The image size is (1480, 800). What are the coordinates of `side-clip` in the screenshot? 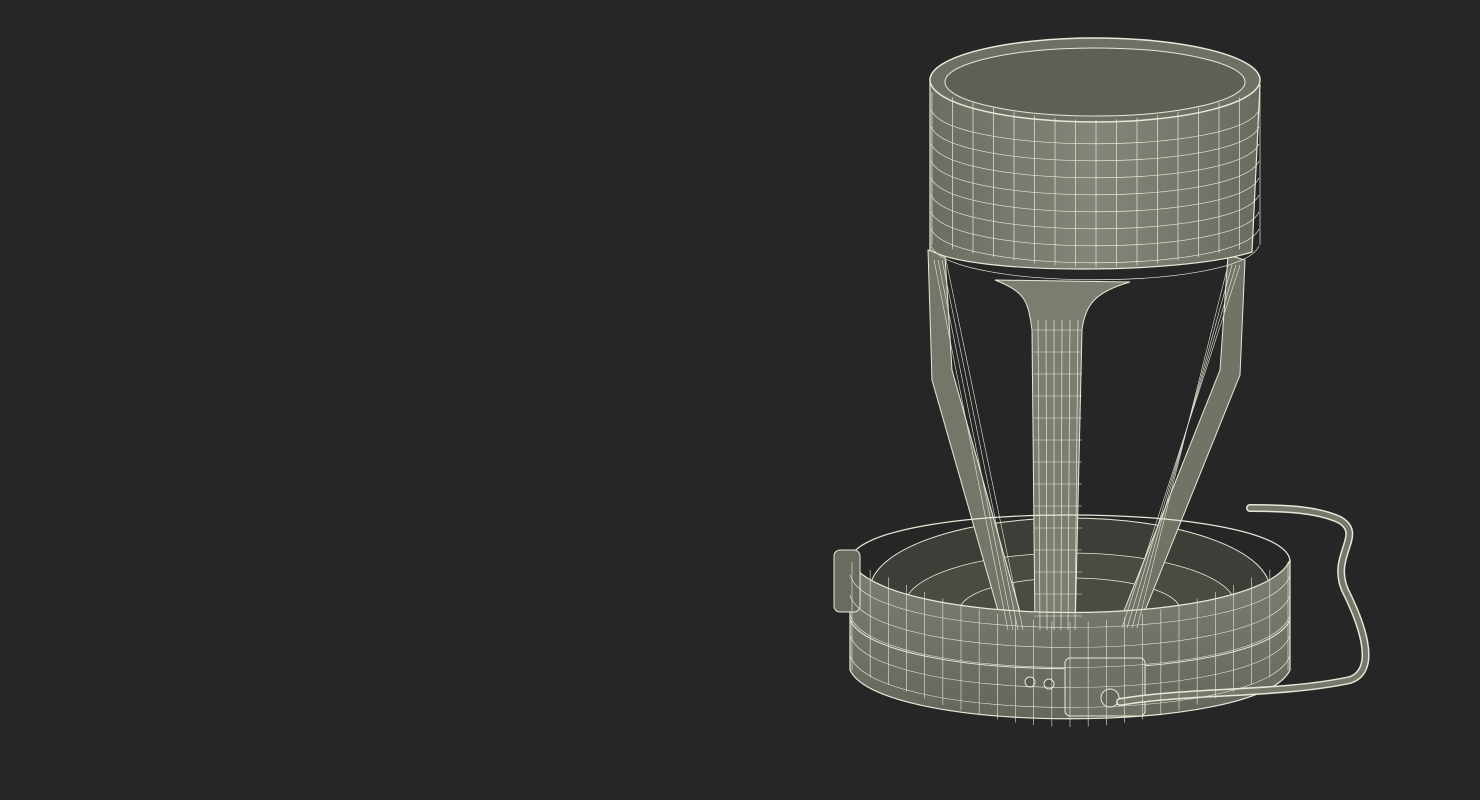 It's located at (847, 581).